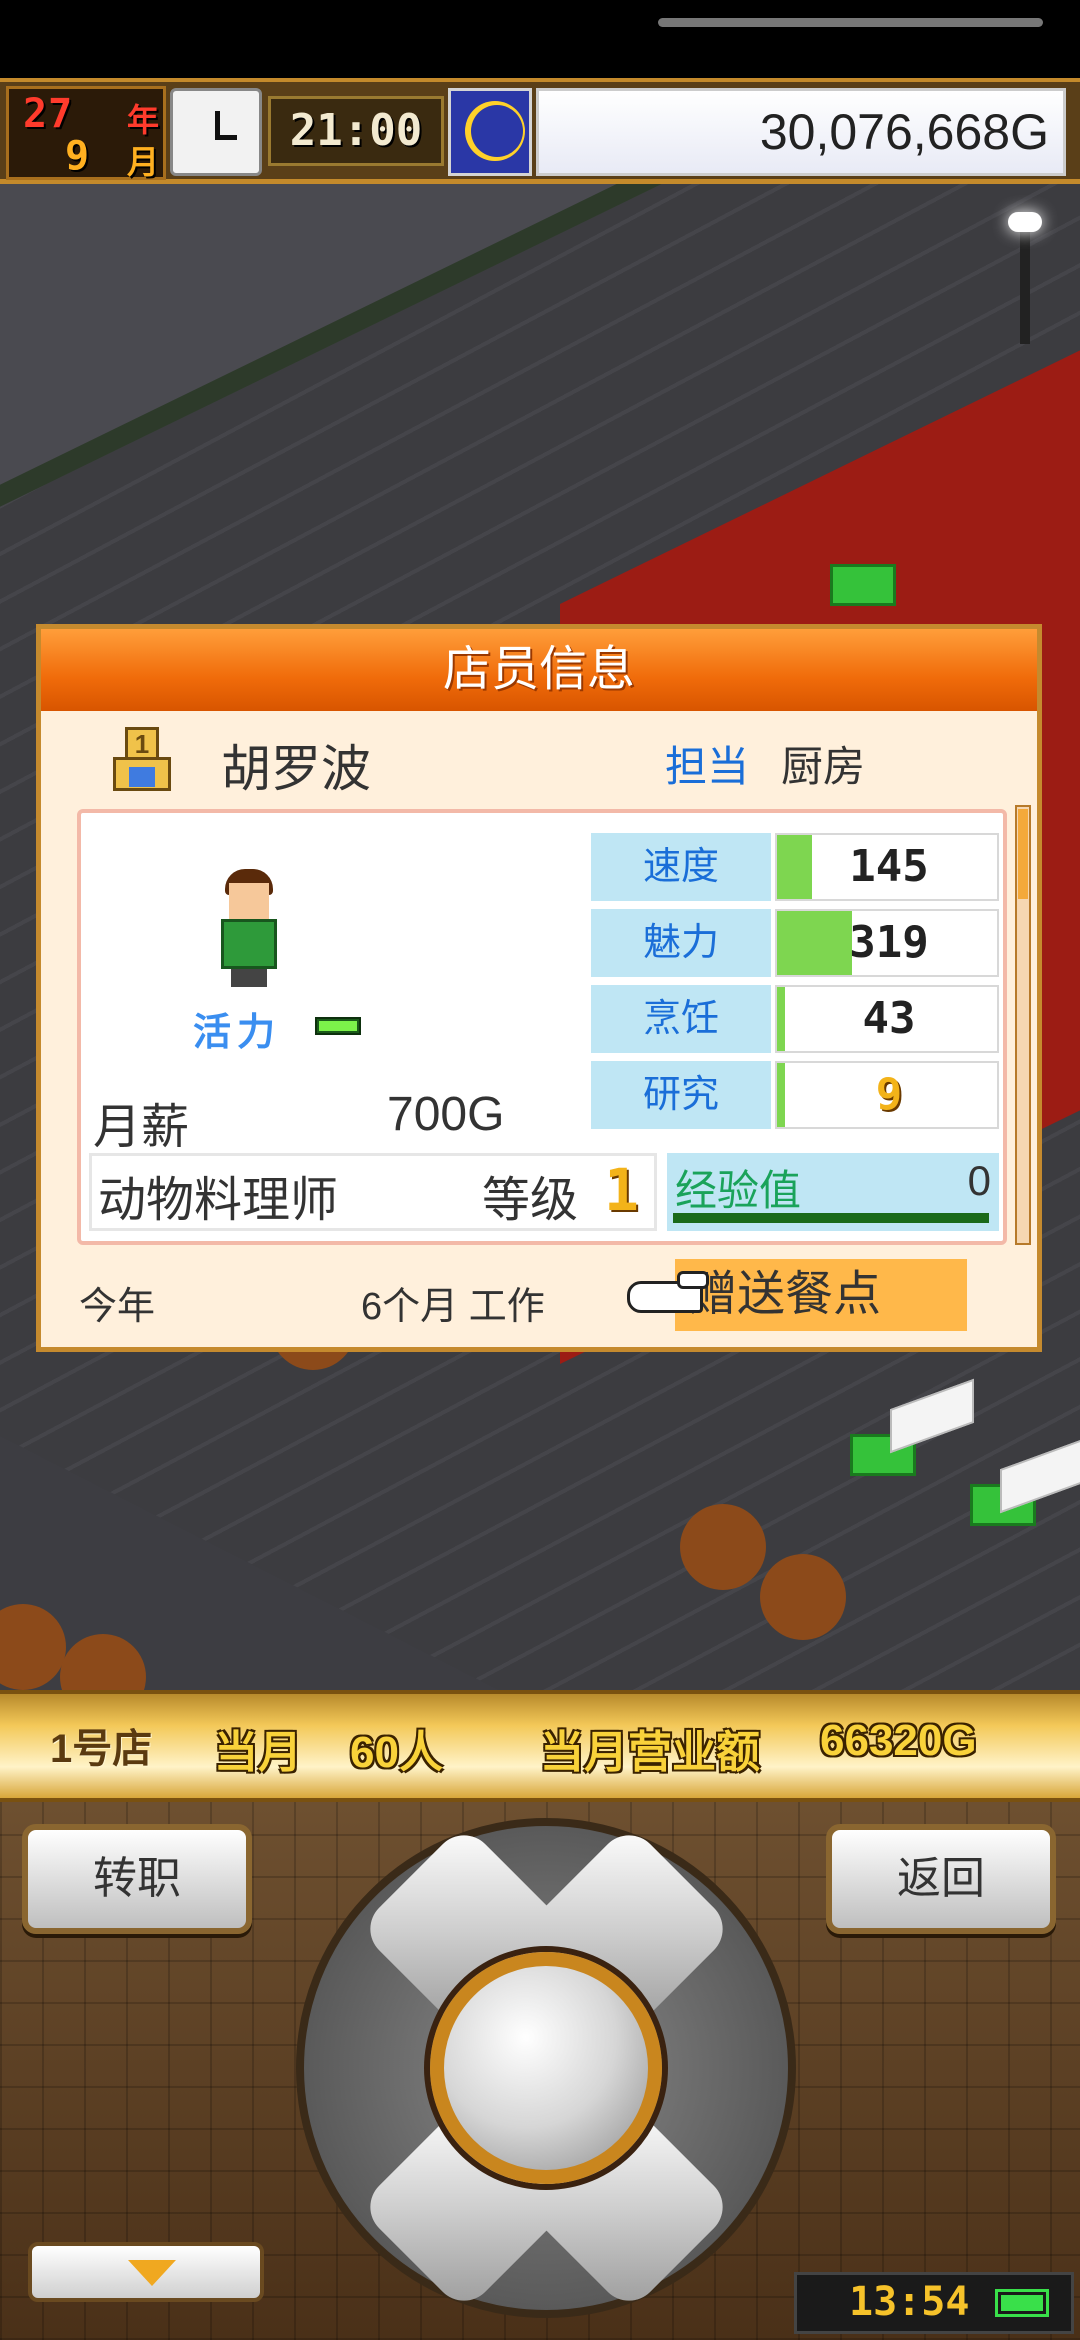  What do you see at coordinates (540, 39) in the screenshot?
I see `system-status-bar` at bounding box center [540, 39].